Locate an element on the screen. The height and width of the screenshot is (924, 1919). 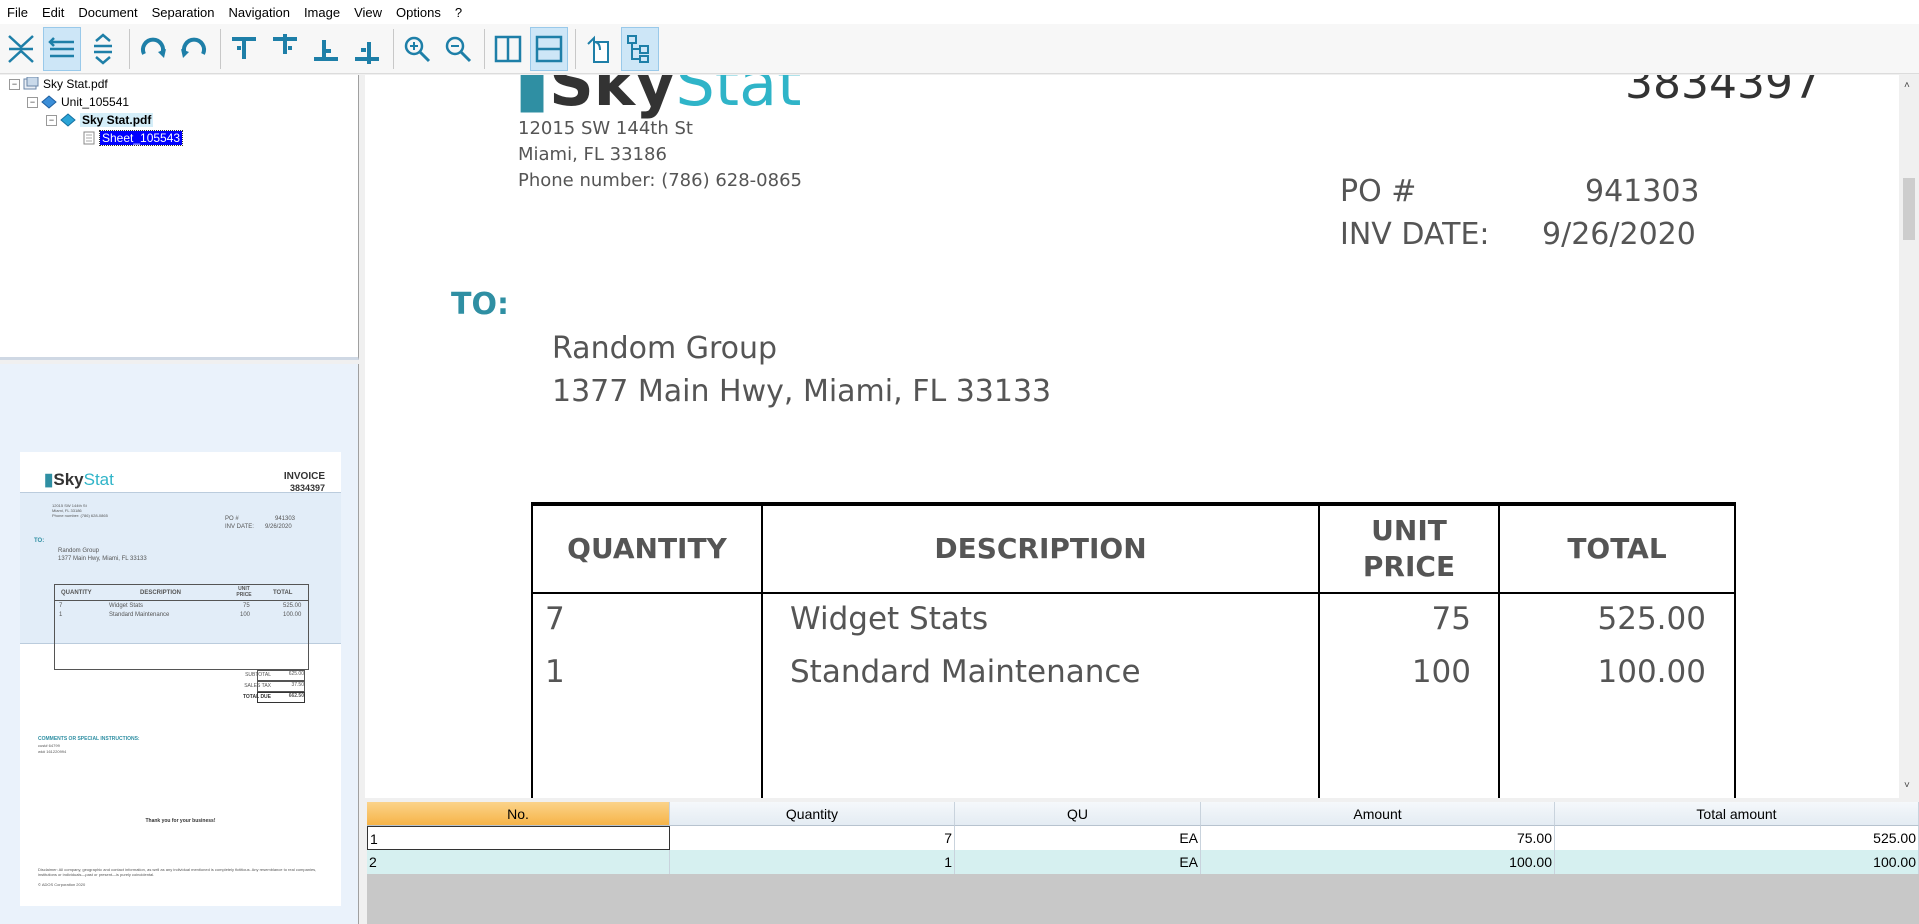
scroll-down-icon: ˅ is located at coordinates (1907, 785).